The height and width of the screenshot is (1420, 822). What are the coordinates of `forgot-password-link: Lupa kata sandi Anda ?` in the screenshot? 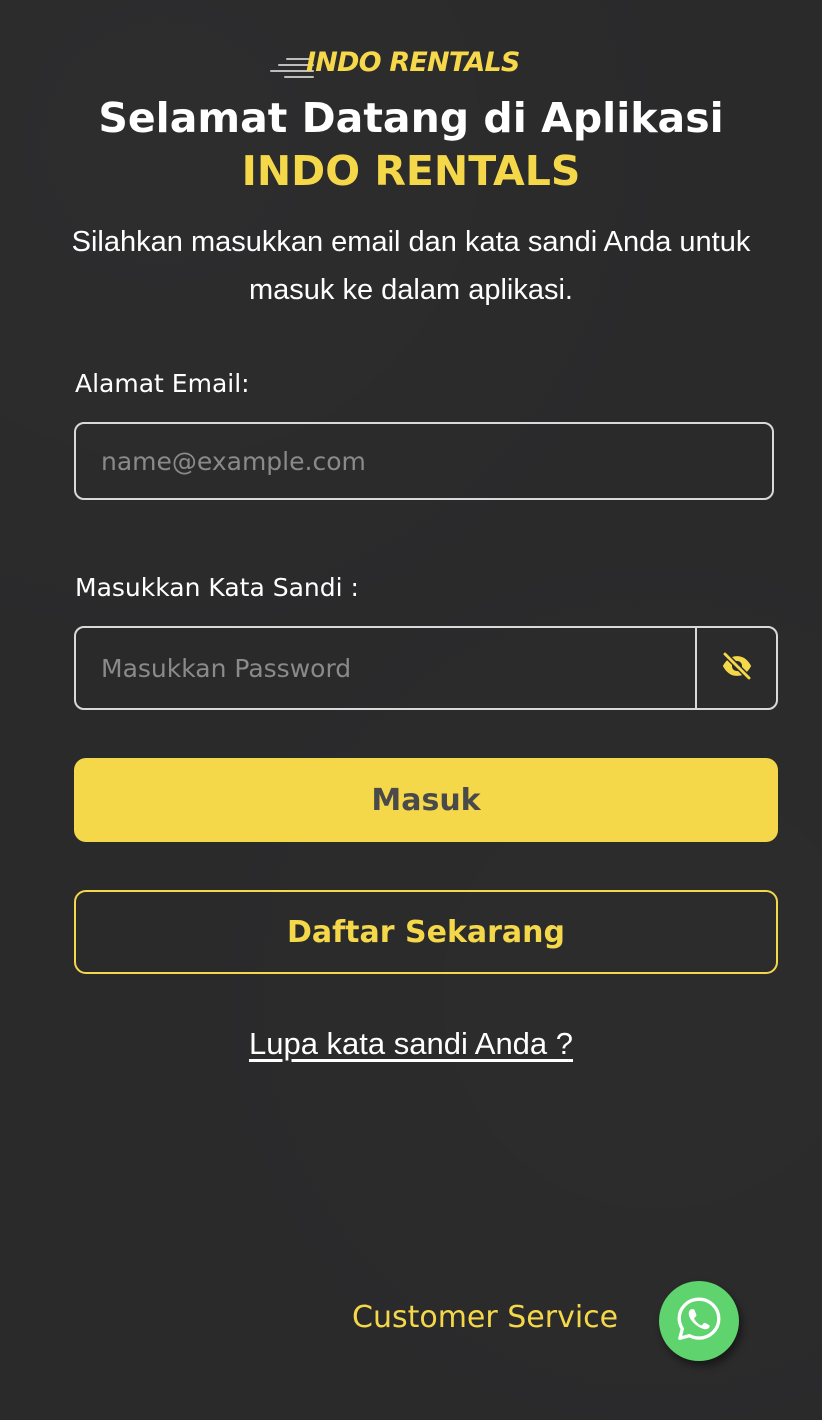 It's located at (411, 1043).